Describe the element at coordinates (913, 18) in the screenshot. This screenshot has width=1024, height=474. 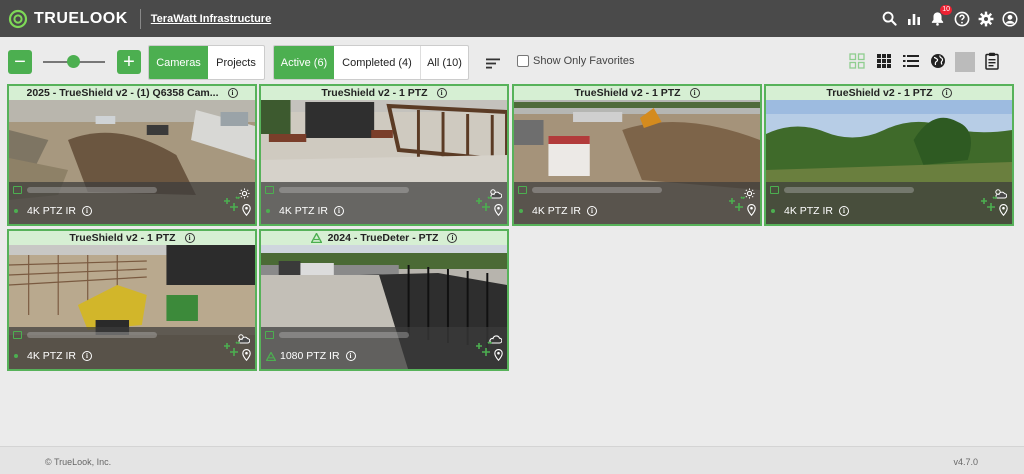
I see `bar-chart-icon` at that location.